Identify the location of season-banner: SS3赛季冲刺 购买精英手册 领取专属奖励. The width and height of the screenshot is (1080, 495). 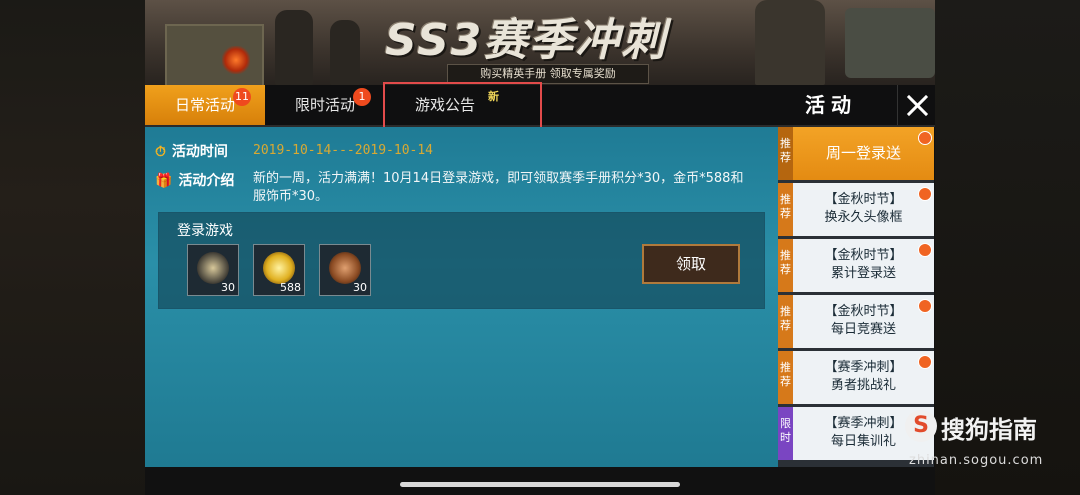
(540, 42).